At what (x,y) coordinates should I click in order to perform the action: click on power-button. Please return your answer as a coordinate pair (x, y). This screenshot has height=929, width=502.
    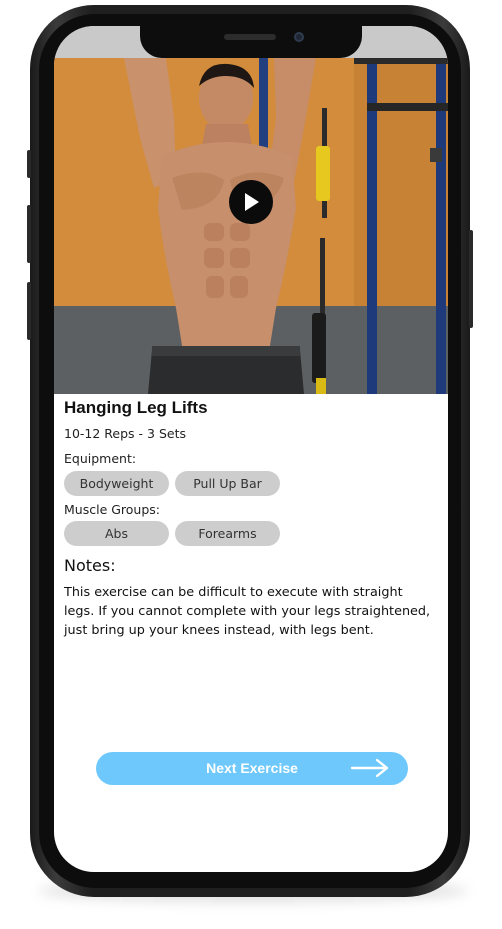
    Looking at the image, I should click on (471, 279).